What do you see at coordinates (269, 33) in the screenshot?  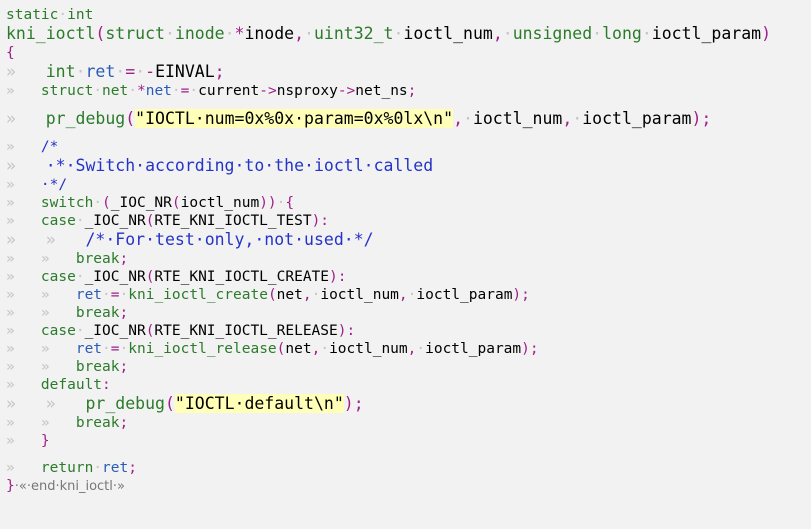 I see `code-token: inode` at bounding box center [269, 33].